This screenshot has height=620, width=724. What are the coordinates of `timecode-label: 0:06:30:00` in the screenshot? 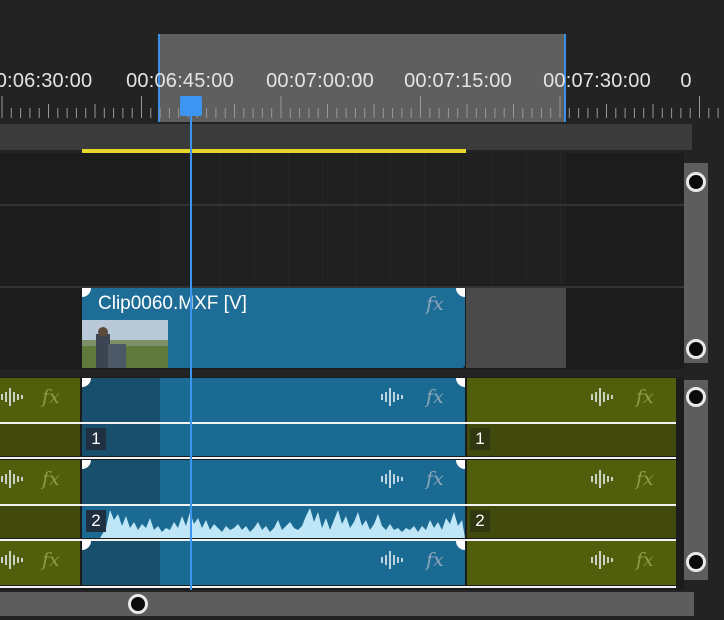 It's located at (46, 81).